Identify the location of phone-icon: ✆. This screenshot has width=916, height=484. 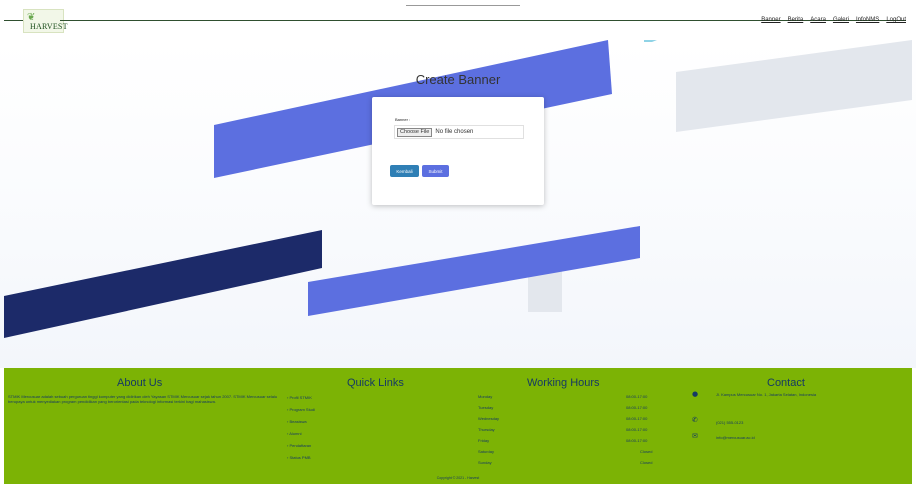
(695, 420).